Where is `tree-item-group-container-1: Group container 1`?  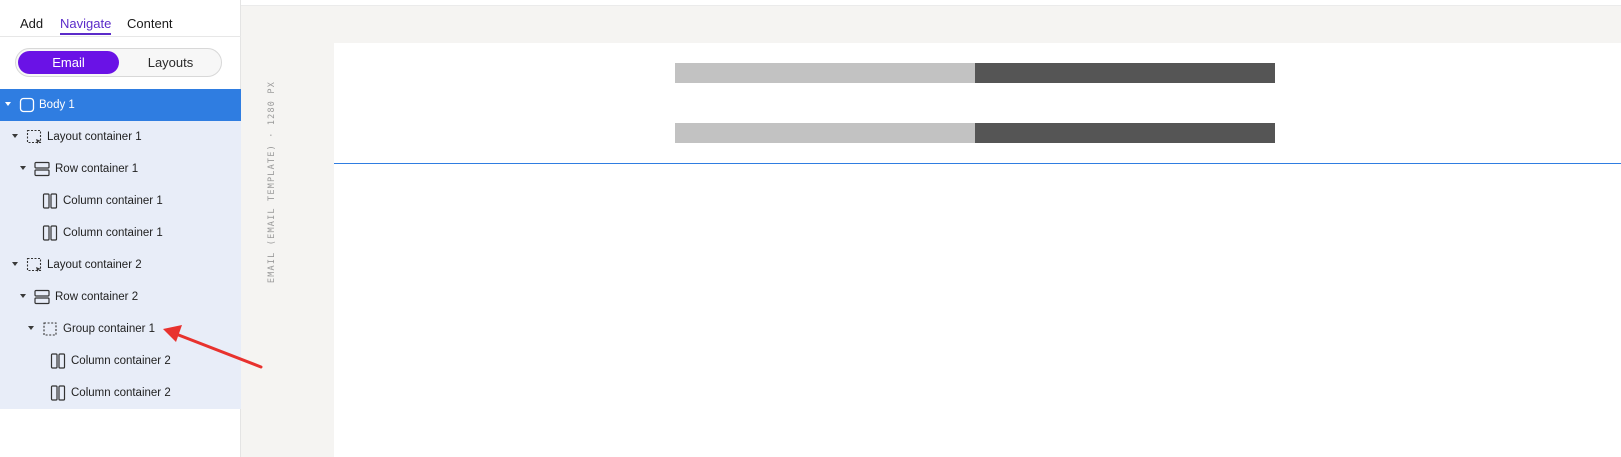 tree-item-group-container-1: Group container 1 is located at coordinates (120, 329).